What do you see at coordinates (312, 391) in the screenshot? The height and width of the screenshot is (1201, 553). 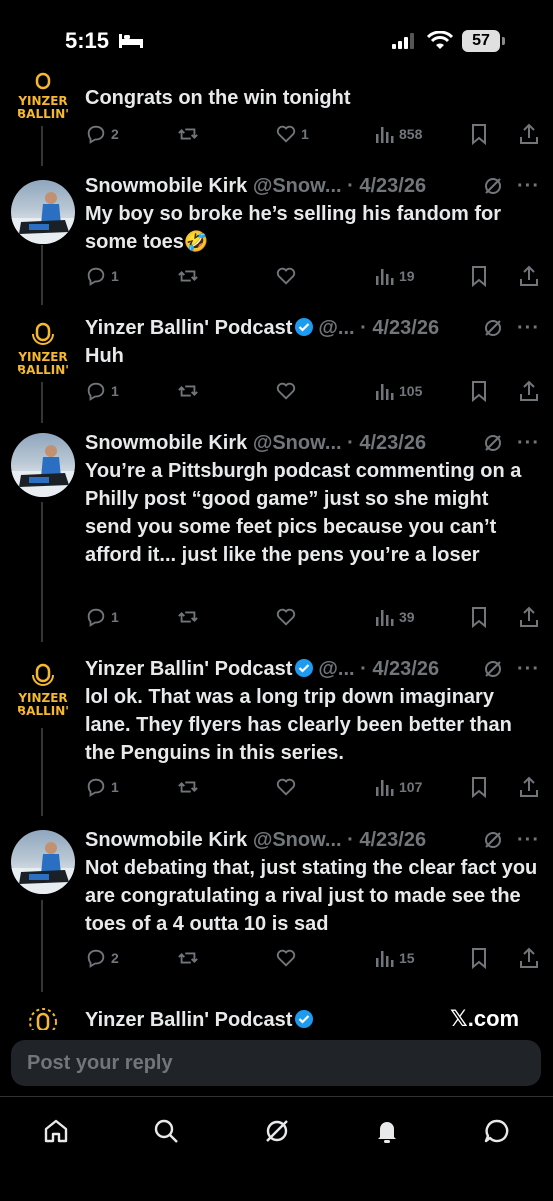 I see `tweet-actions: 1 105` at bounding box center [312, 391].